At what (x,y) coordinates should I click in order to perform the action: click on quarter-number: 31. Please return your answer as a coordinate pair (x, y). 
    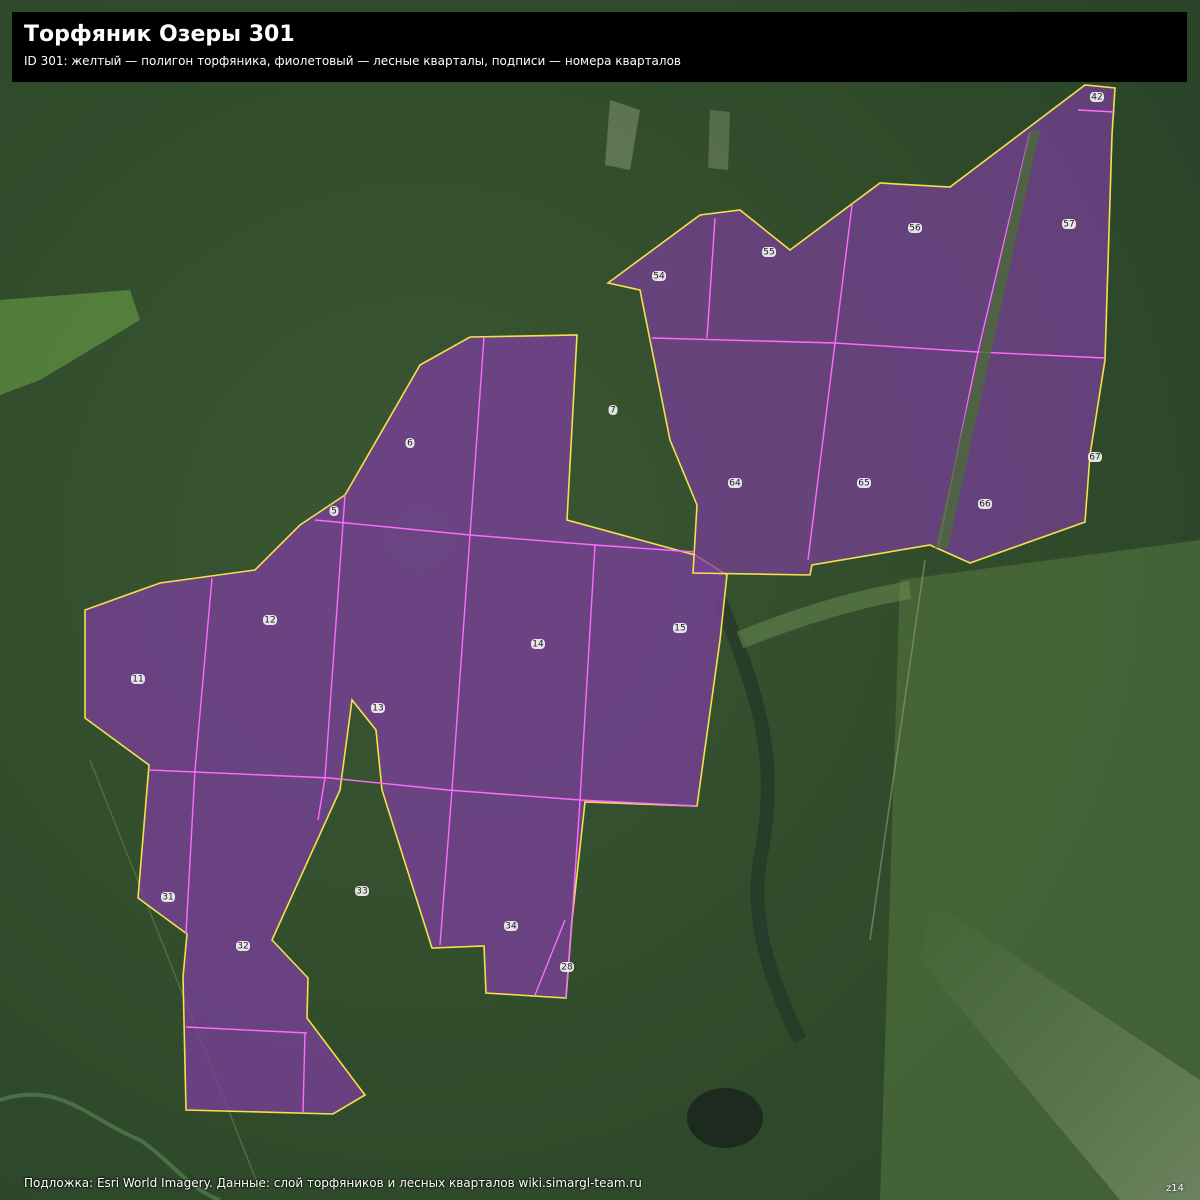
    Looking at the image, I should click on (167, 898).